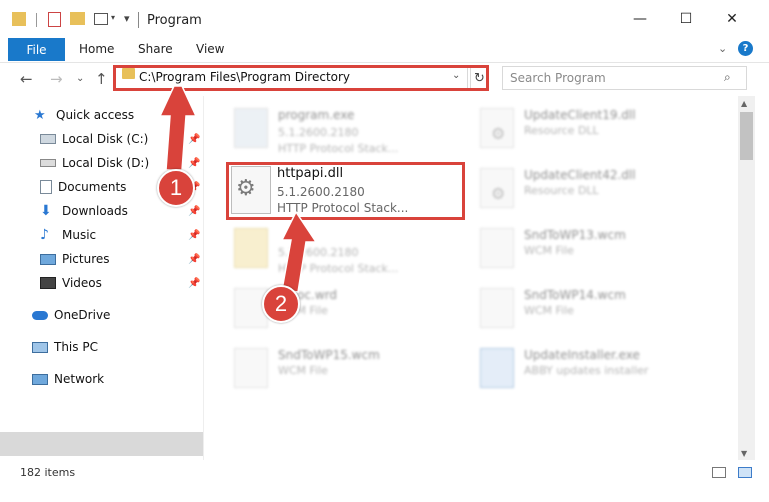  I want to click on file-type: Resource DLL, so click(561, 130).